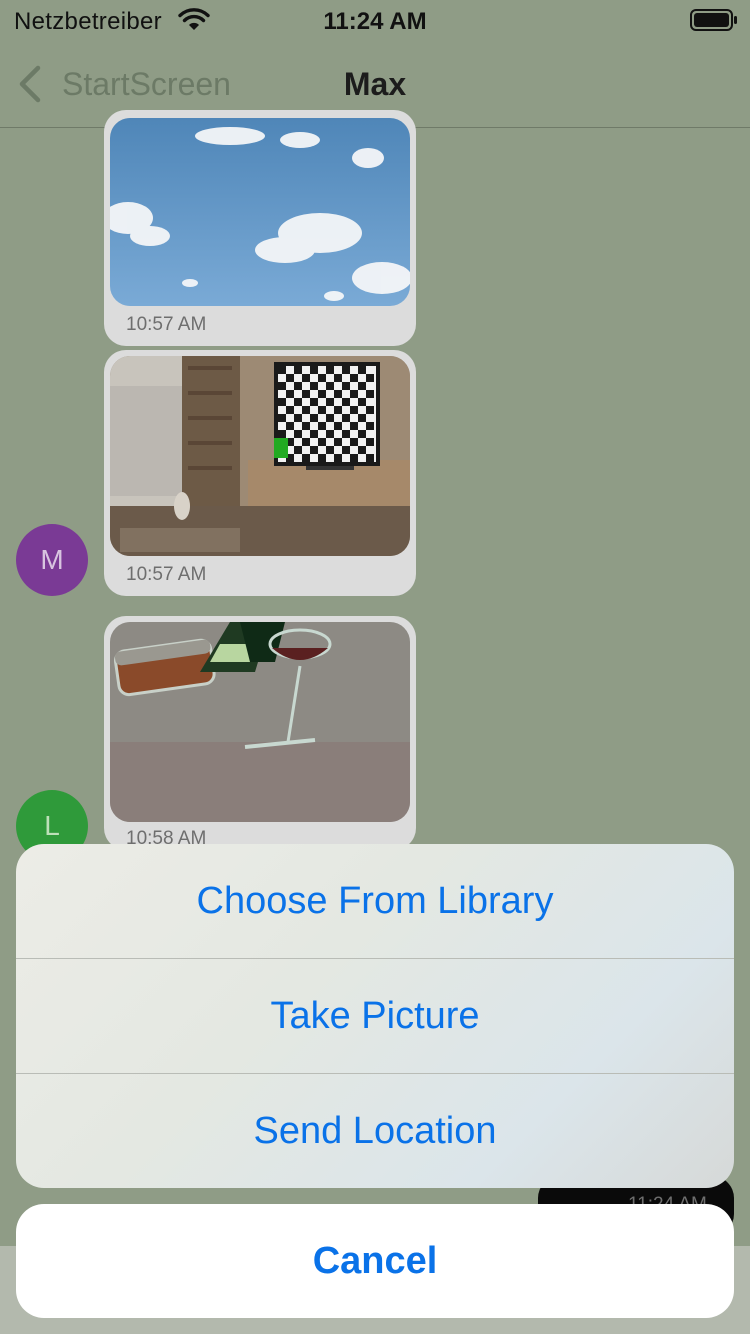 Image resolution: width=750 pixels, height=1334 pixels. What do you see at coordinates (375, 1131) in the screenshot?
I see `send-location-button: Send Location` at bounding box center [375, 1131].